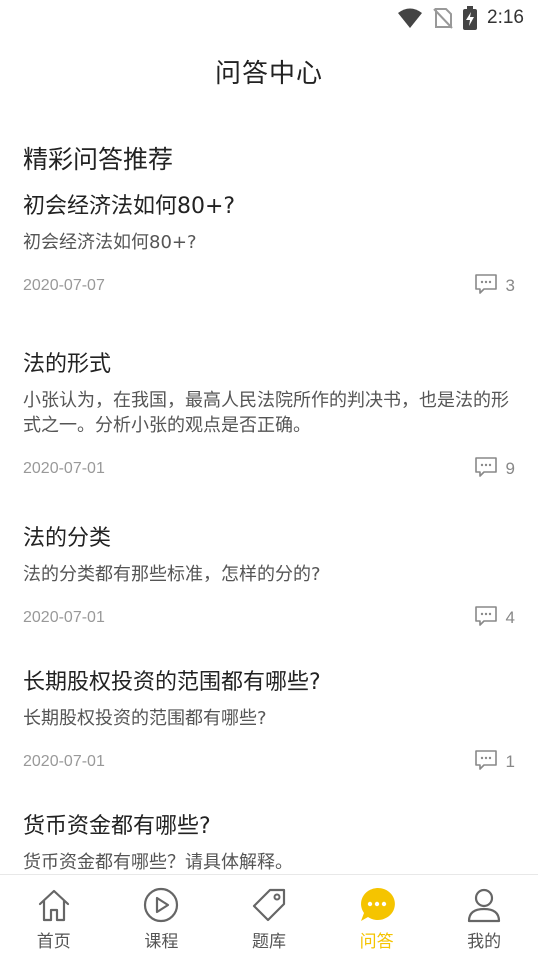 The width and height of the screenshot is (538, 958). Describe the element at coordinates (117, 826) in the screenshot. I see `question-title: 货币资金都有哪些?` at that location.